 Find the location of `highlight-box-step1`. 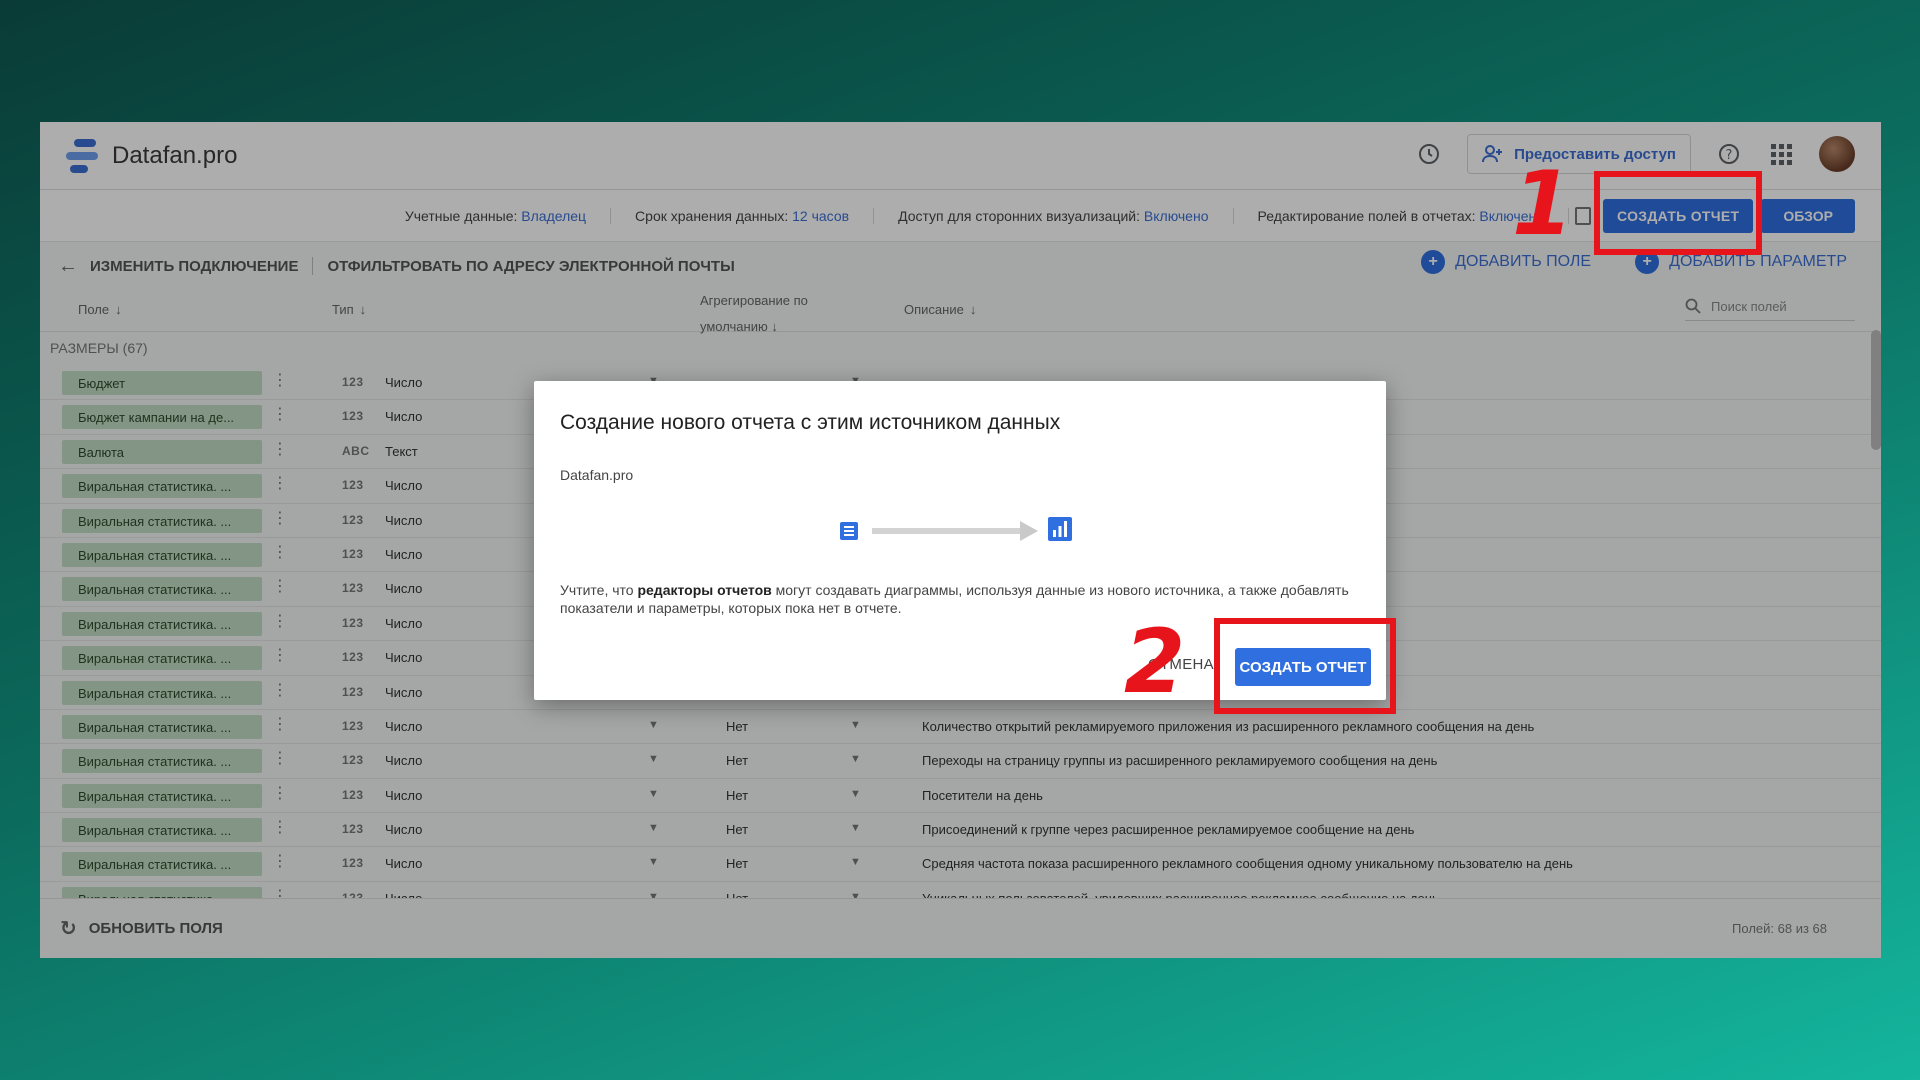

highlight-box-step1 is located at coordinates (1678, 213).